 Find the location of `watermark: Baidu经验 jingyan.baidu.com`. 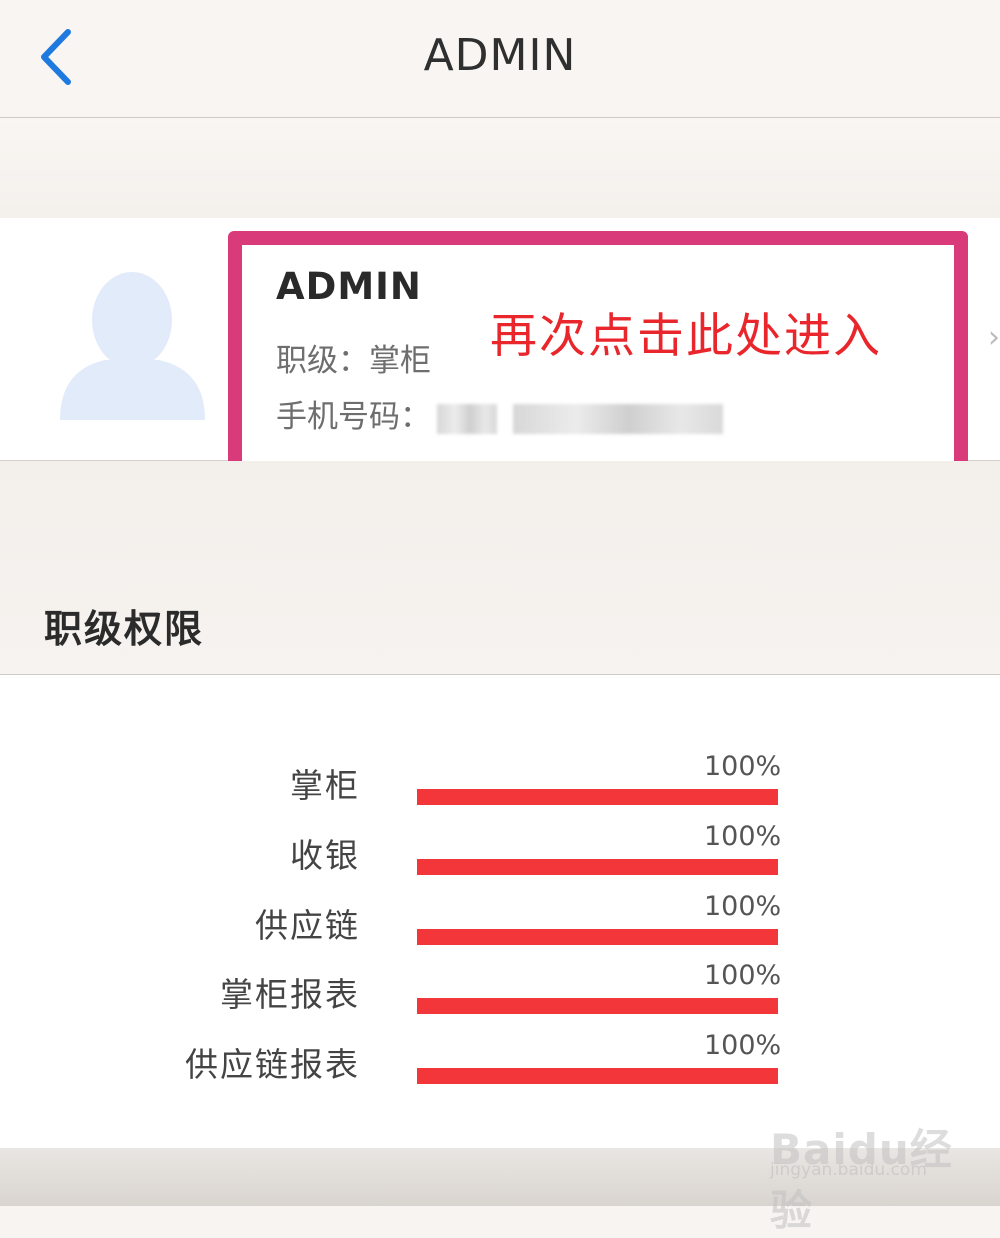

watermark: Baidu经验 jingyan.baidu.com is located at coordinates (875, 1166).